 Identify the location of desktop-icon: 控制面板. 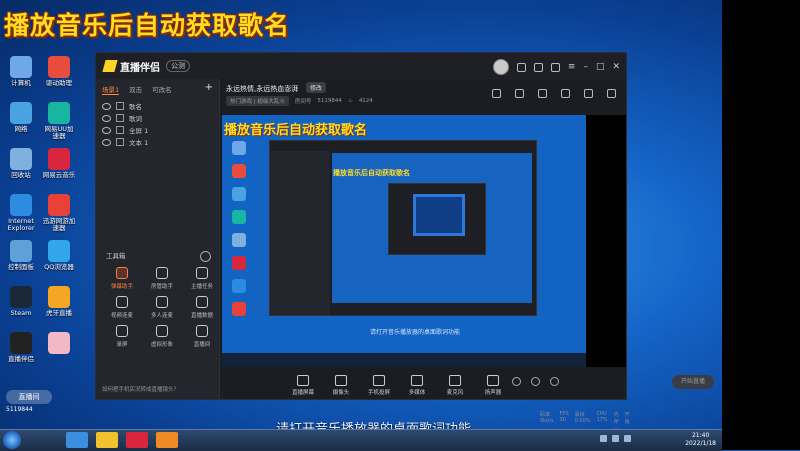
(21, 255).